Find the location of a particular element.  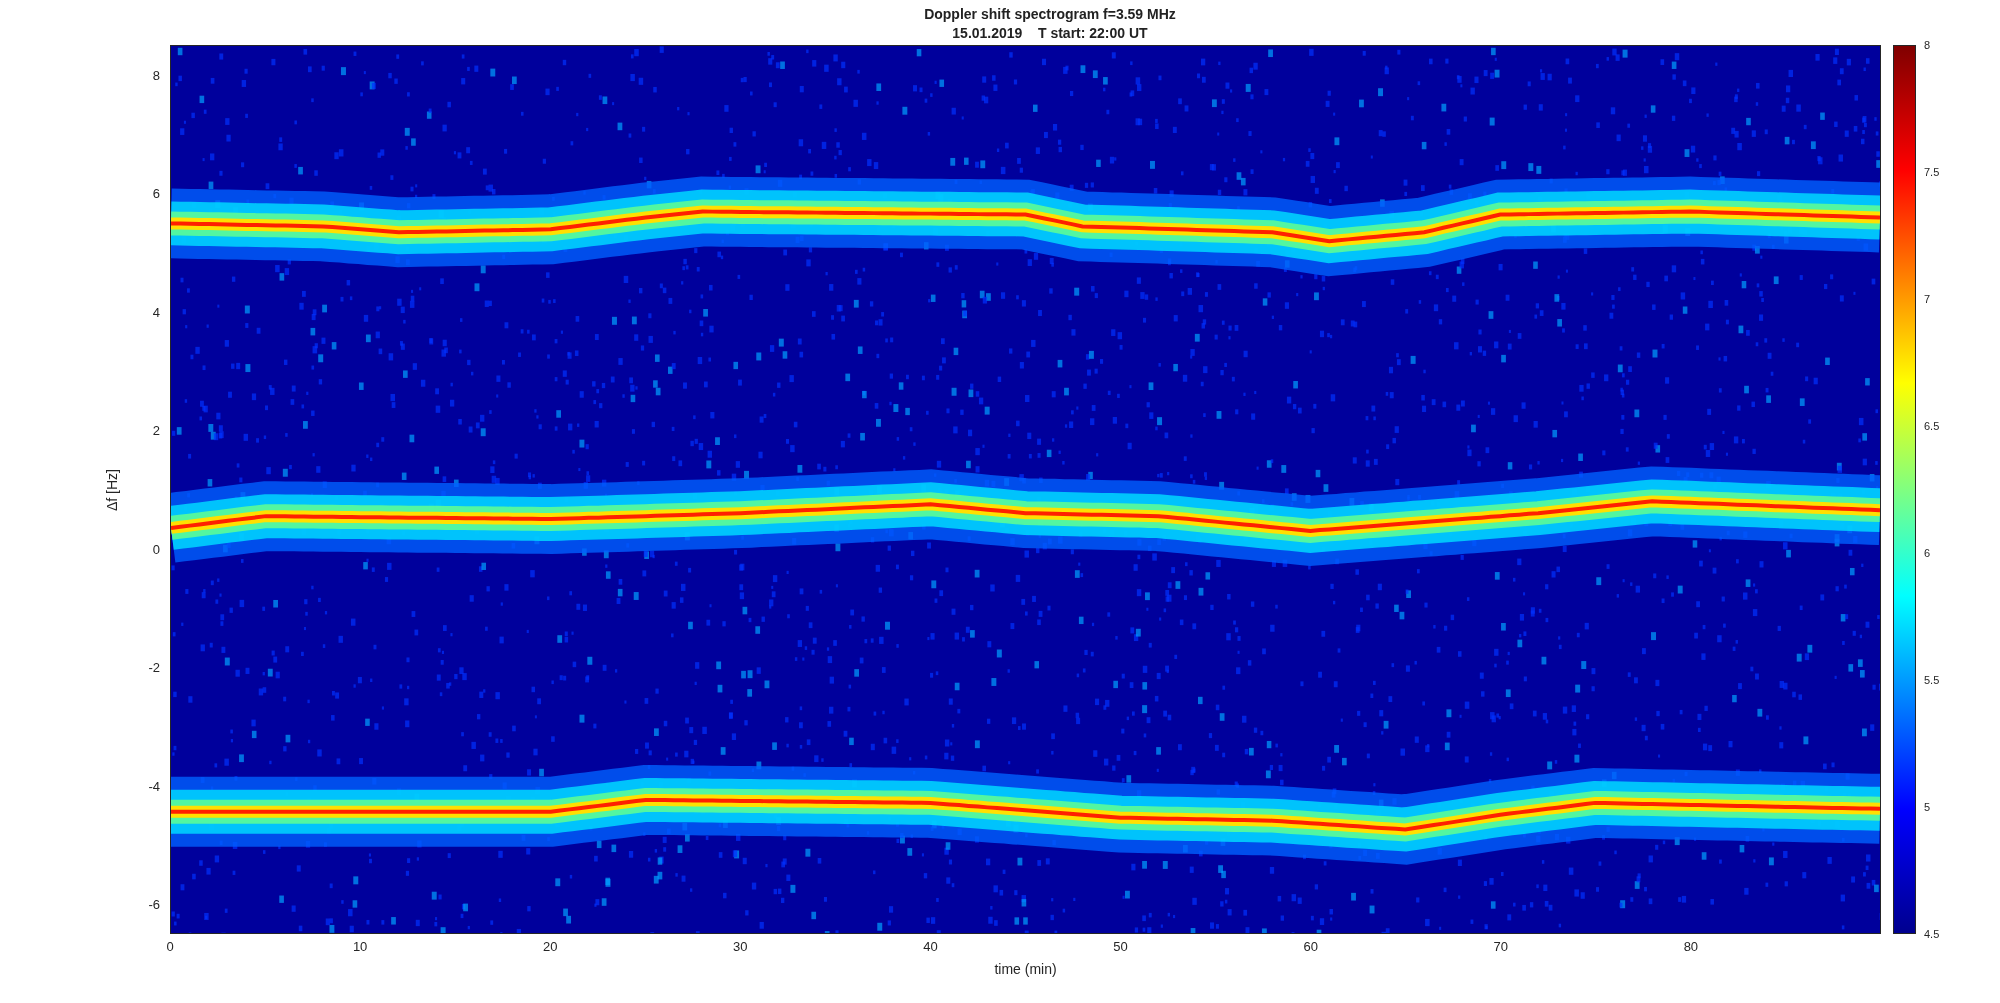

y-tick-label: 2 is located at coordinates (156, 430).